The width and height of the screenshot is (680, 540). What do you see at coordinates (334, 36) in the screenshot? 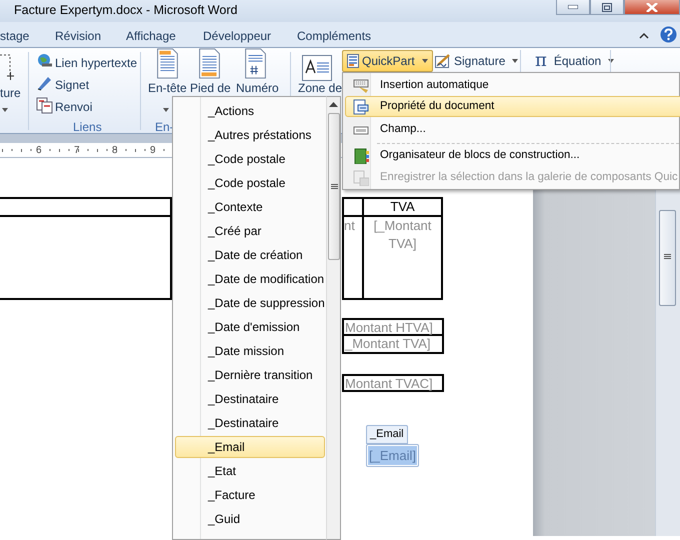
I see `ribbon-tab: Compléments` at bounding box center [334, 36].